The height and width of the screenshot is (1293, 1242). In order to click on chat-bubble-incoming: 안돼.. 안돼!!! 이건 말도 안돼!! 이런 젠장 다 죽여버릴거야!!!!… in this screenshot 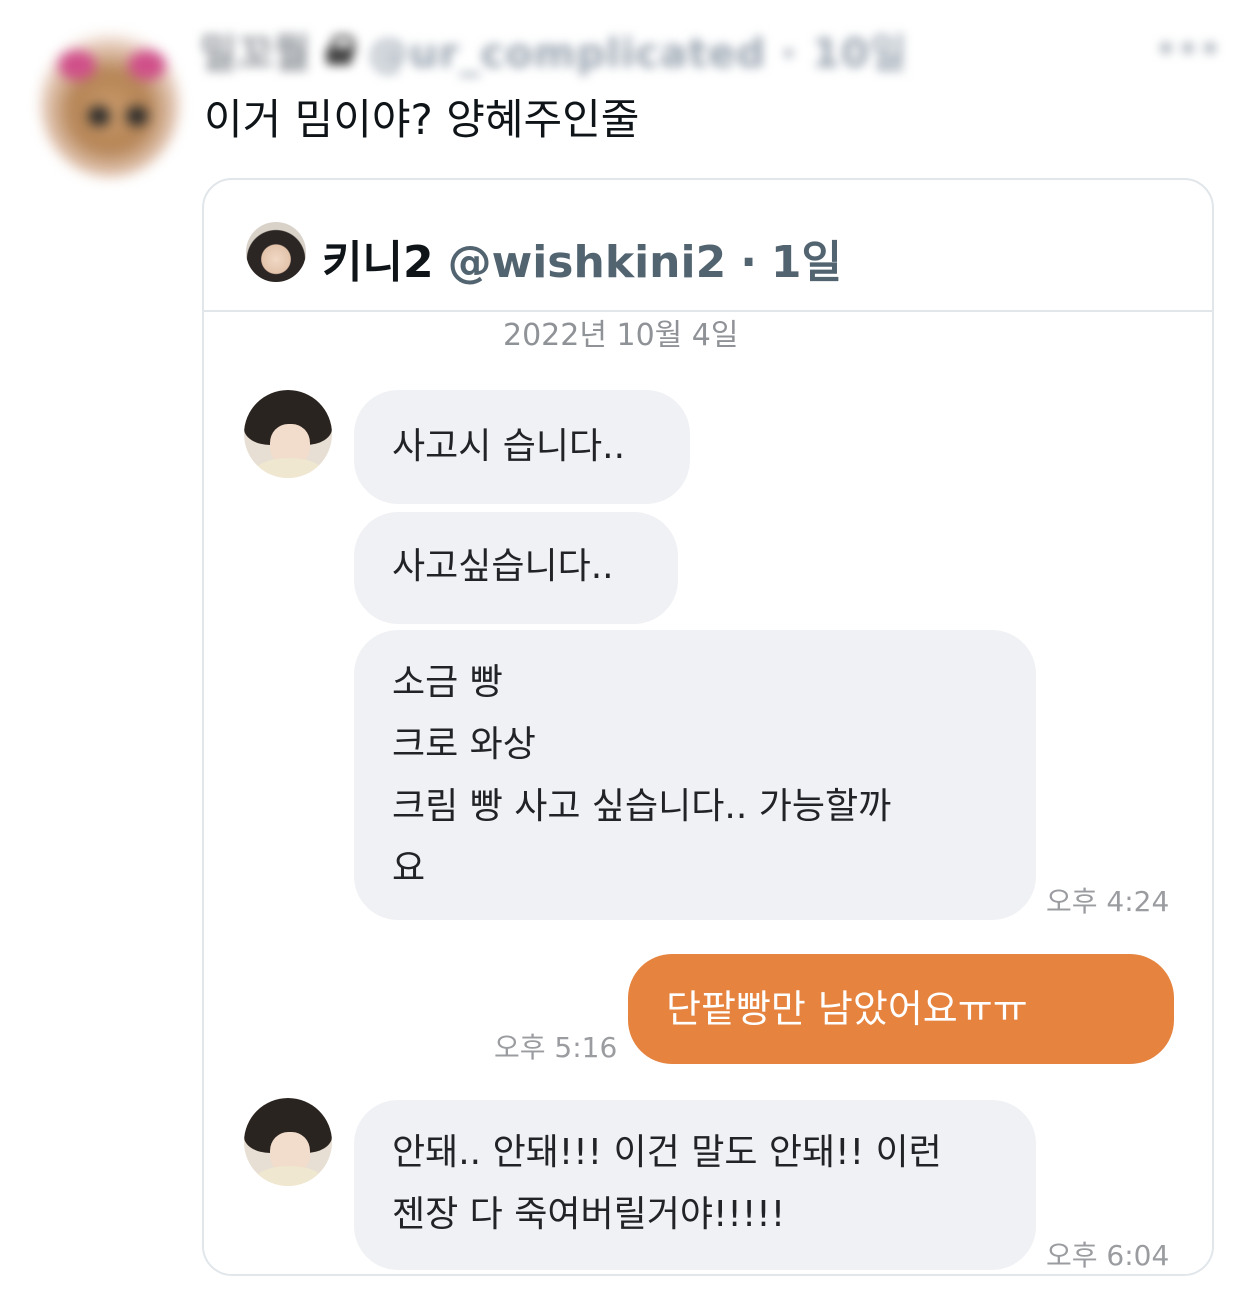, I will do `click(695, 1185)`.